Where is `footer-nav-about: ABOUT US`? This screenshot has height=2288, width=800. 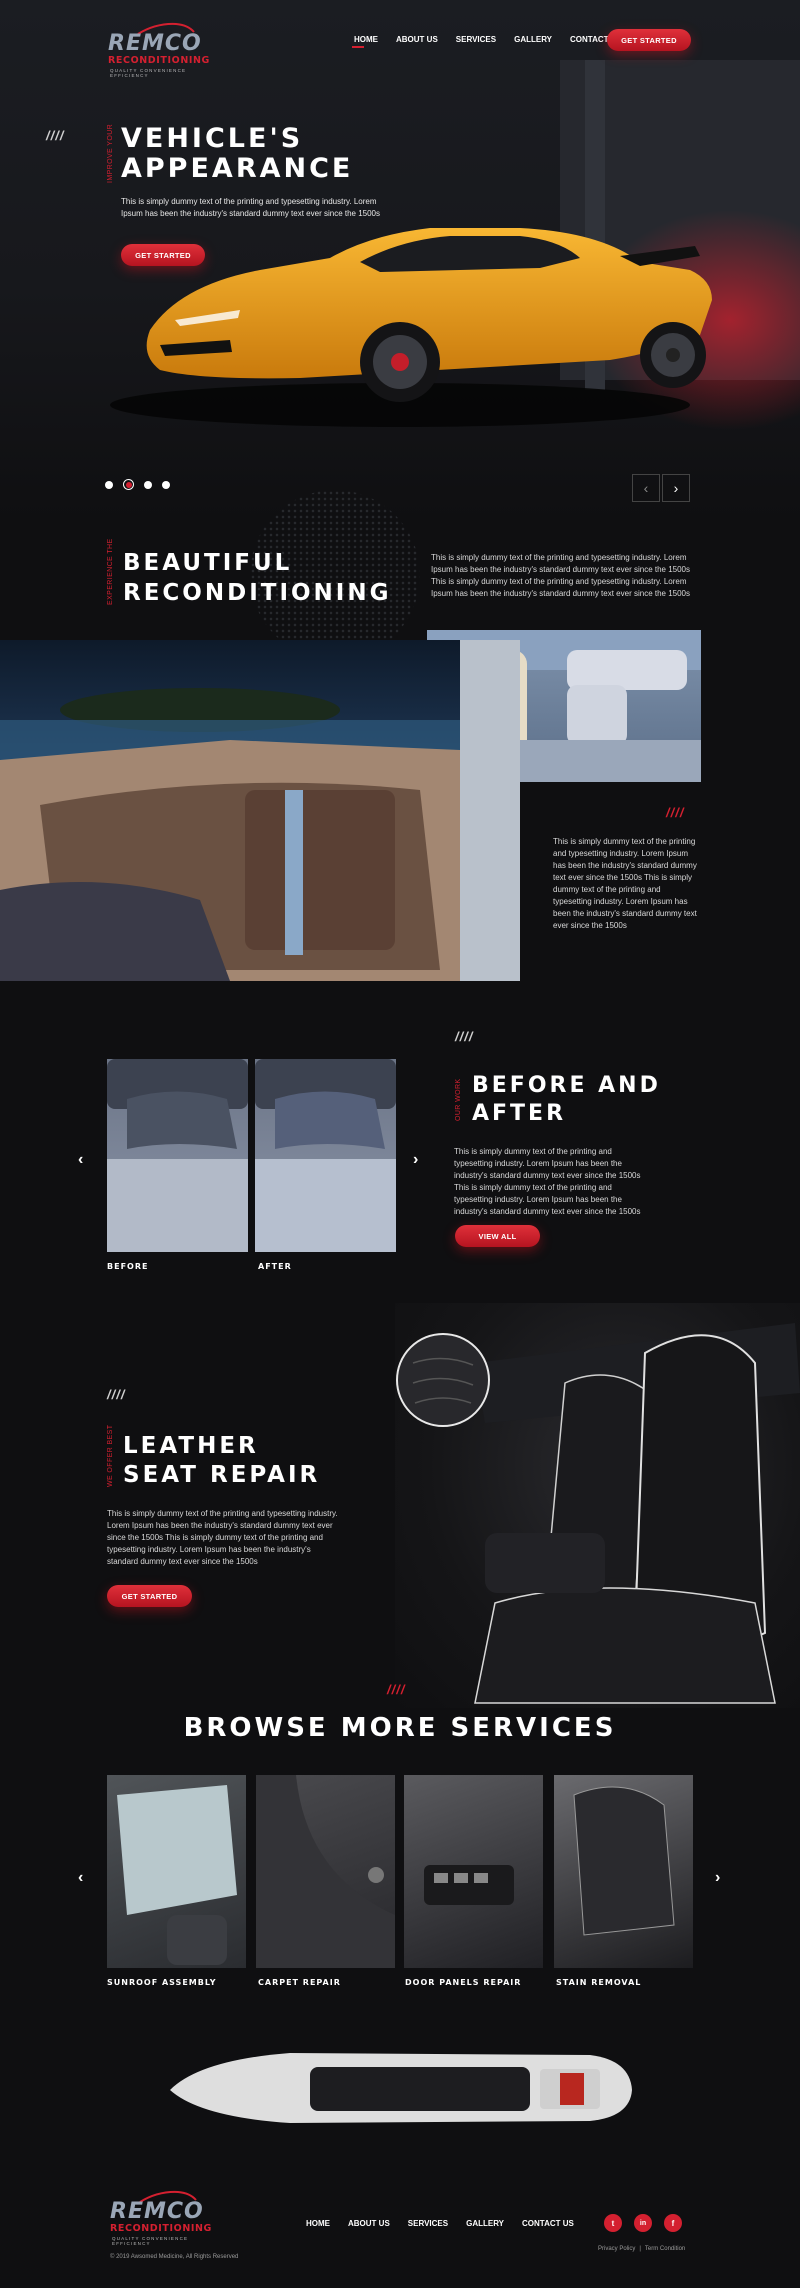 footer-nav-about: ABOUT US is located at coordinates (369, 2223).